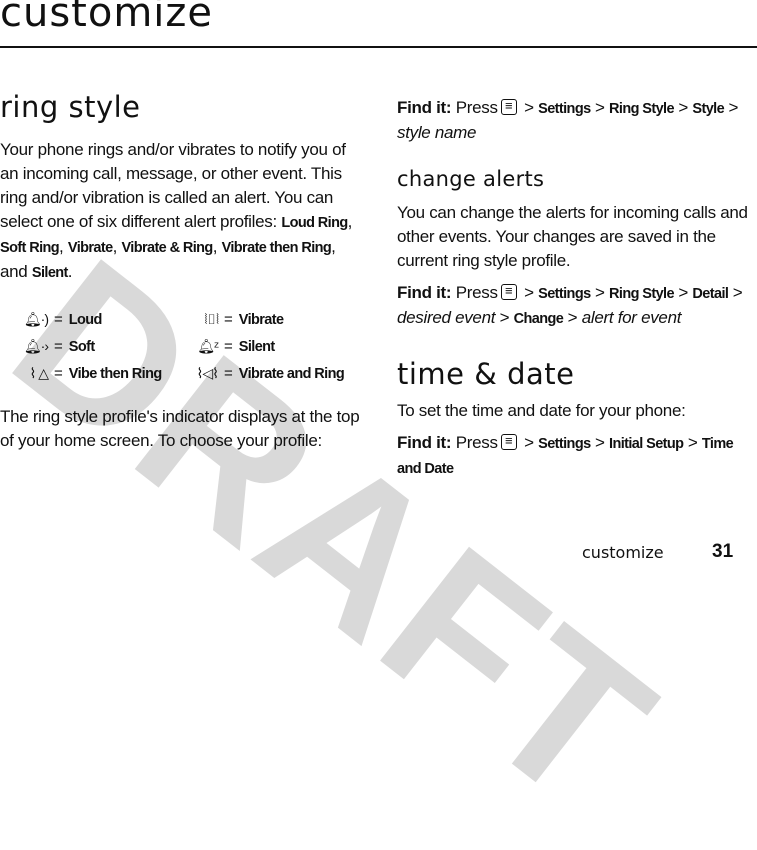 This screenshot has height=850, width=757. I want to click on soft-ring-icon: 🔔︎·›, so click(36, 346).